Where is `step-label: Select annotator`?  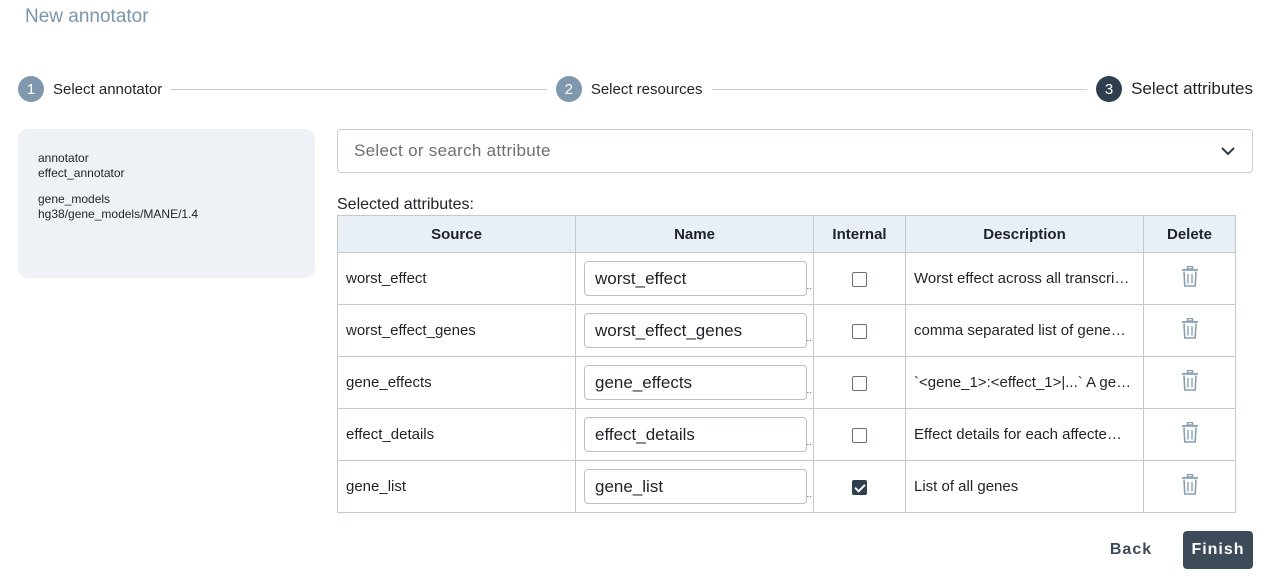 step-label: Select annotator is located at coordinates (108, 89).